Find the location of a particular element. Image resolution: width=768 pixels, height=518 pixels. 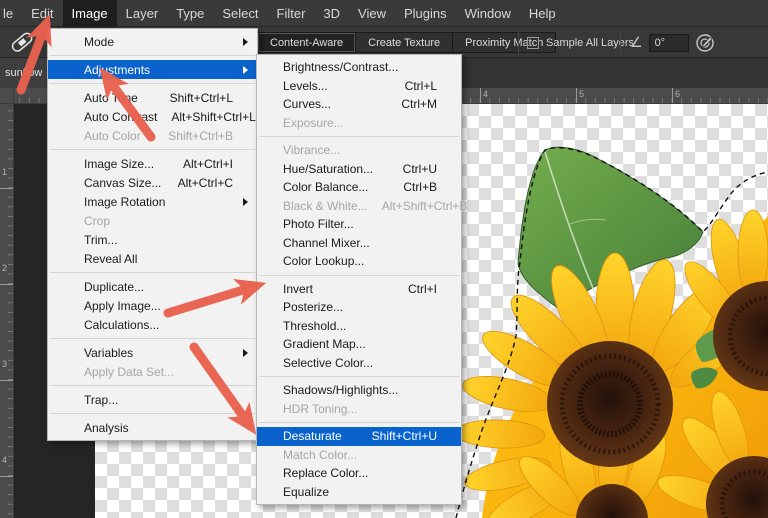

menu-item-canvas-size: Canvas Size... Alt+Ctrl+C is located at coordinates (152, 182).